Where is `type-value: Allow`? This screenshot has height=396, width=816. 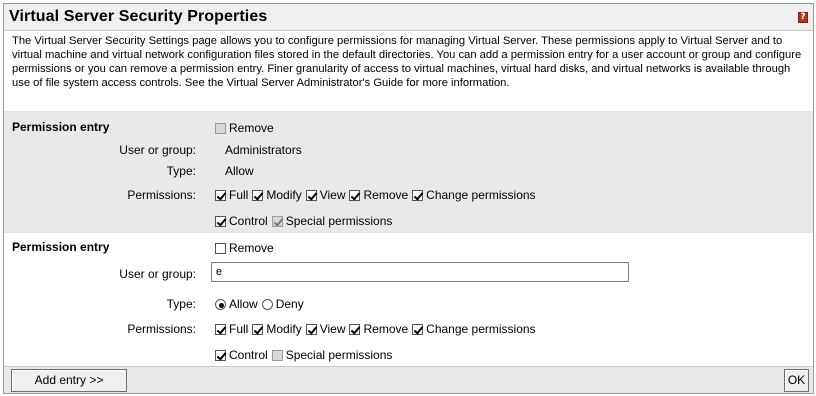
type-value: Allow is located at coordinates (239, 171).